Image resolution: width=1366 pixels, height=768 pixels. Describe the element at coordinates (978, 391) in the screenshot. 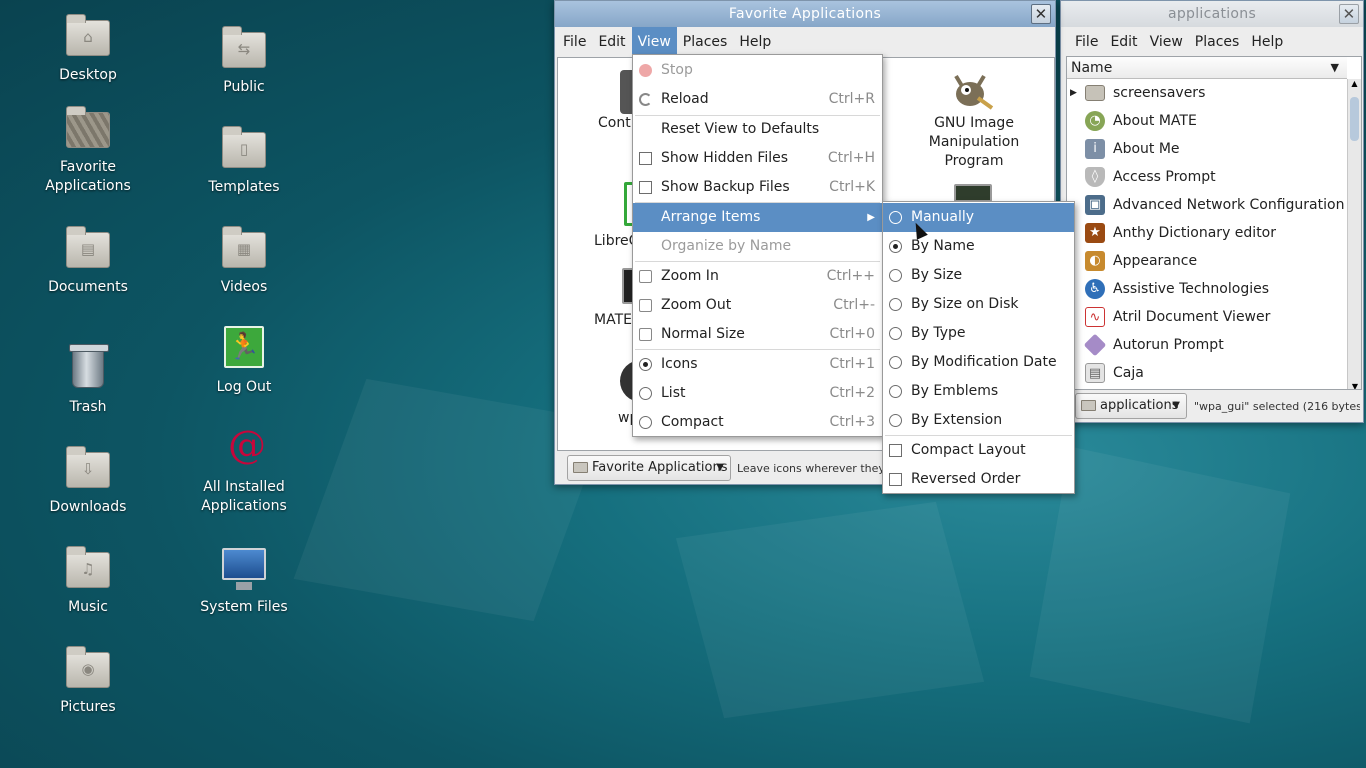

I see `menu-item-by-emblems: By Emblems` at that location.